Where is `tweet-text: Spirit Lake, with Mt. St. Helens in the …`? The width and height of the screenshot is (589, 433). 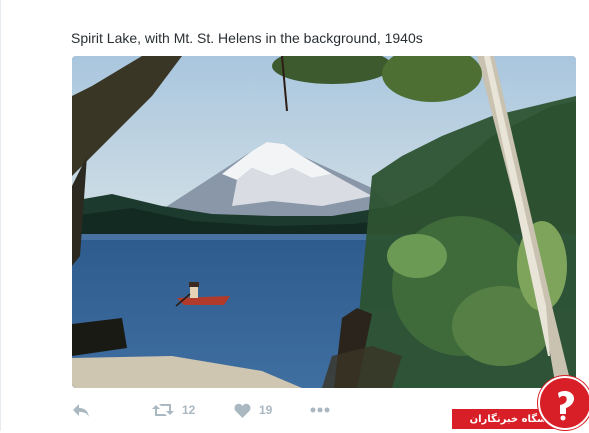
tweet-text: Spirit Lake, with Mt. St. Helens in the … is located at coordinates (247, 38).